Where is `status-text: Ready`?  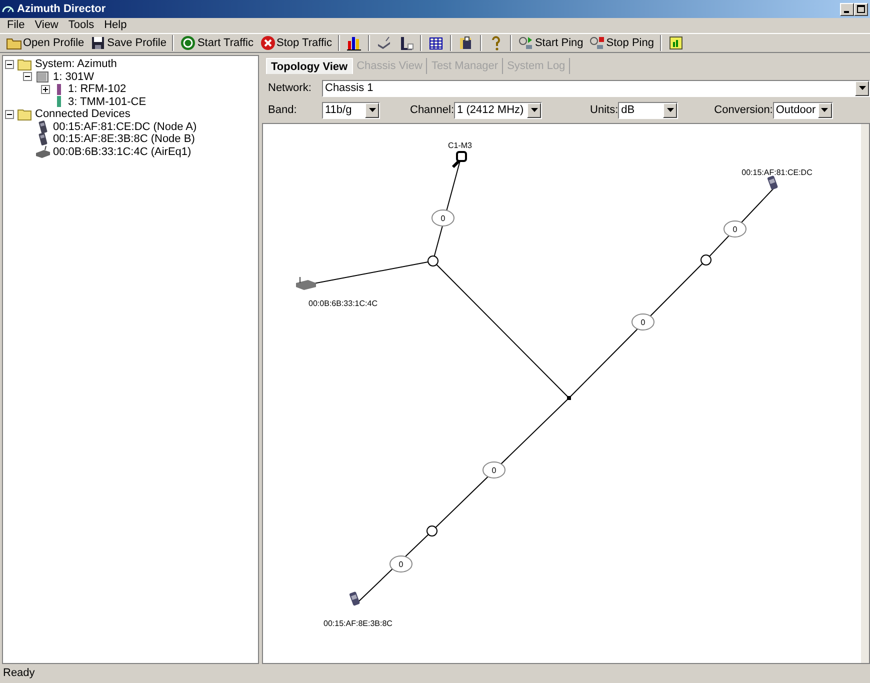 status-text: Ready is located at coordinates (19, 674).